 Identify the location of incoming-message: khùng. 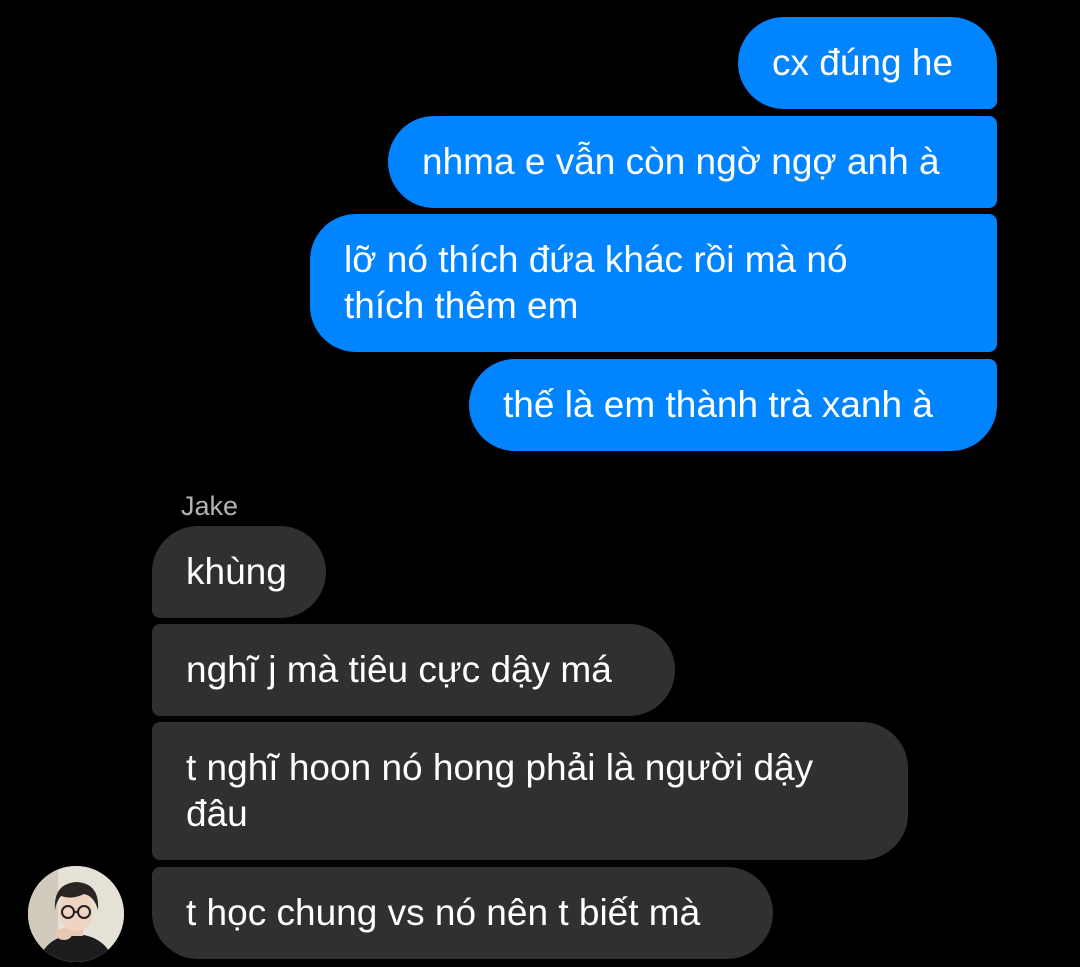
(239, 572).